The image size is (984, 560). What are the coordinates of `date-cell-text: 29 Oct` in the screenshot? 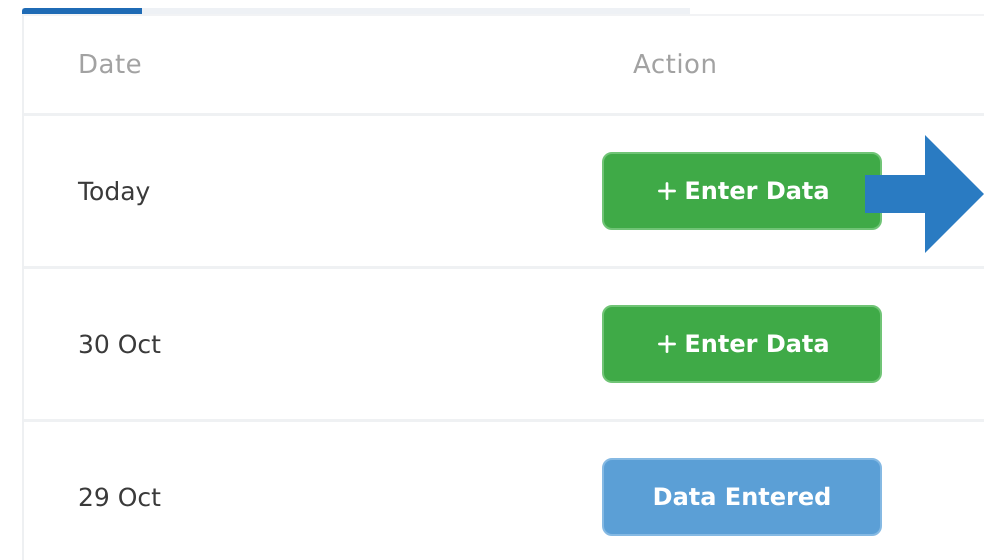 It's located at (120, 497).